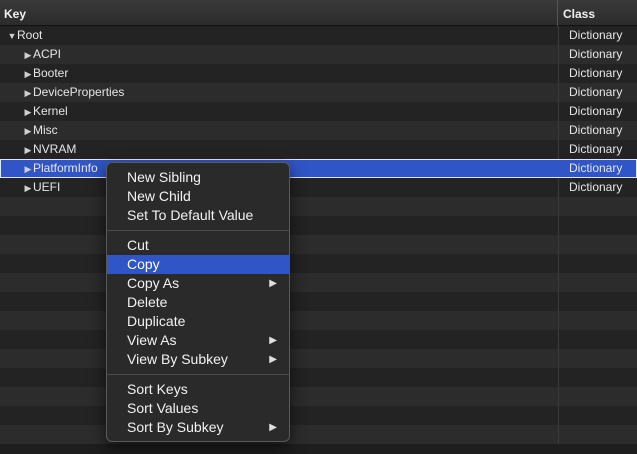 This screenshot has height=454, width=637. I want to click on menu-item-set-to-default-value: Set To Default Value, so click(198, 215).